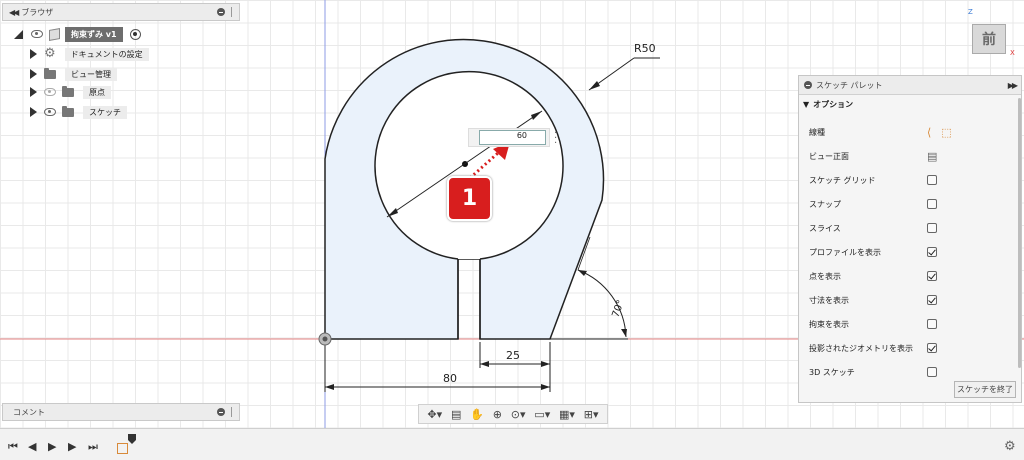 The width and height of the screenshot is (1024, 460). Describe the element at coordinates (50, 92) in the screenshot. I see `visibility-off-eye-icon` at that location.